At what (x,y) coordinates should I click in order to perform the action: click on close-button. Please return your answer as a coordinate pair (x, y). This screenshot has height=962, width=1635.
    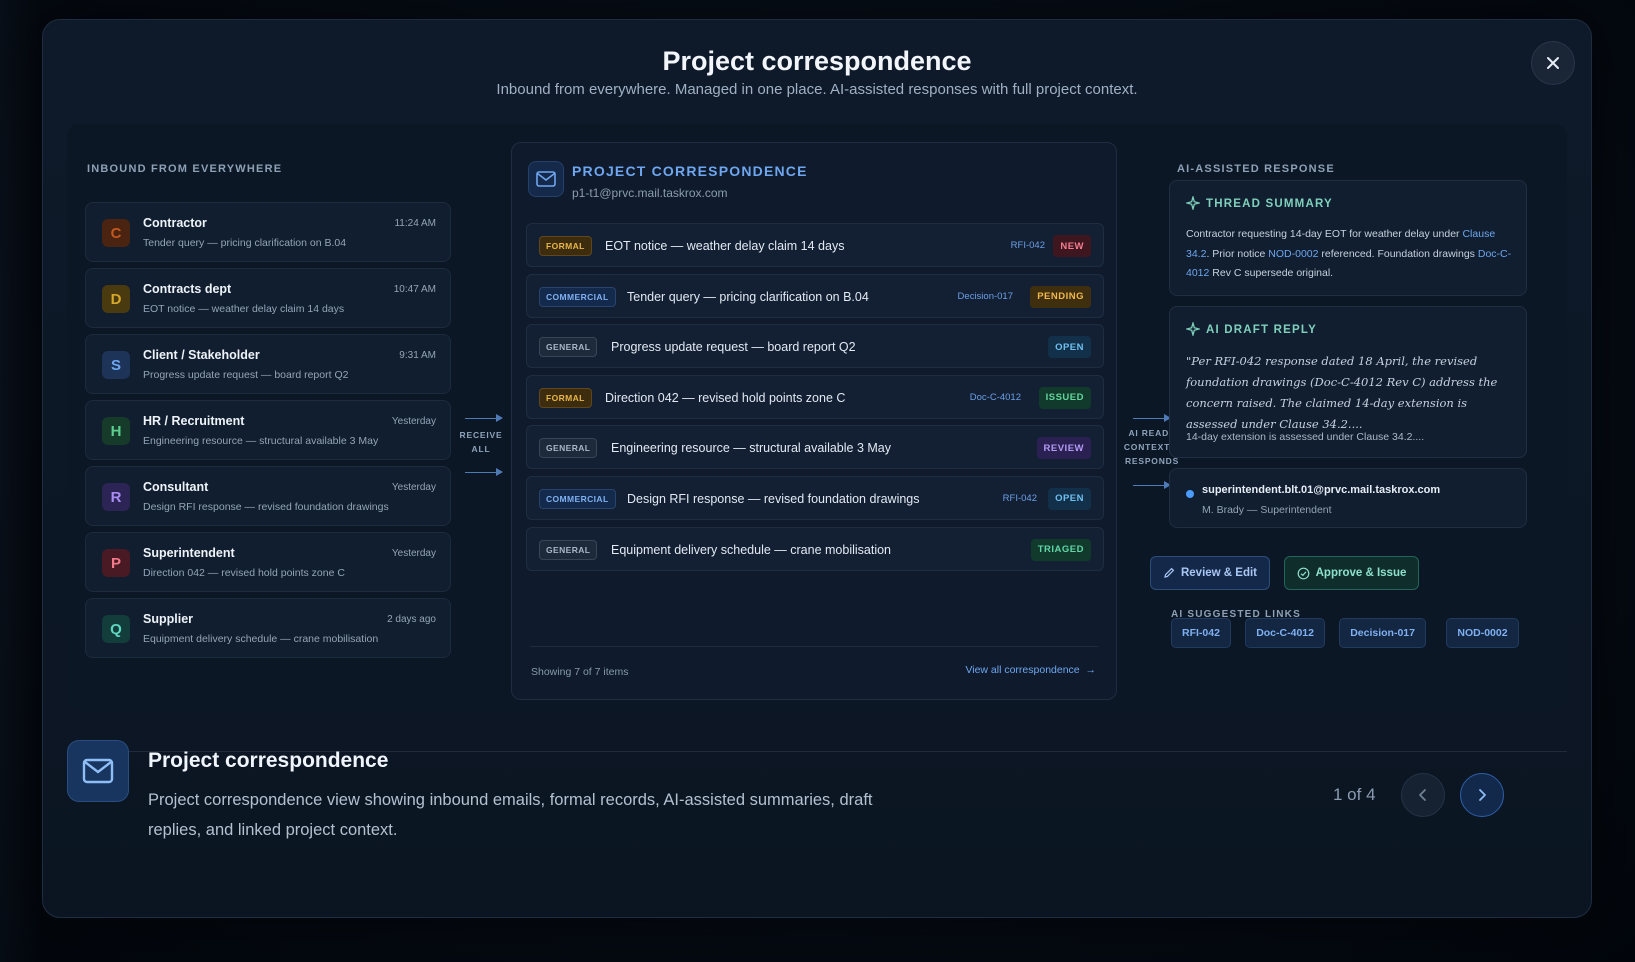
    Looking at the image, I should click on (1553, 63).